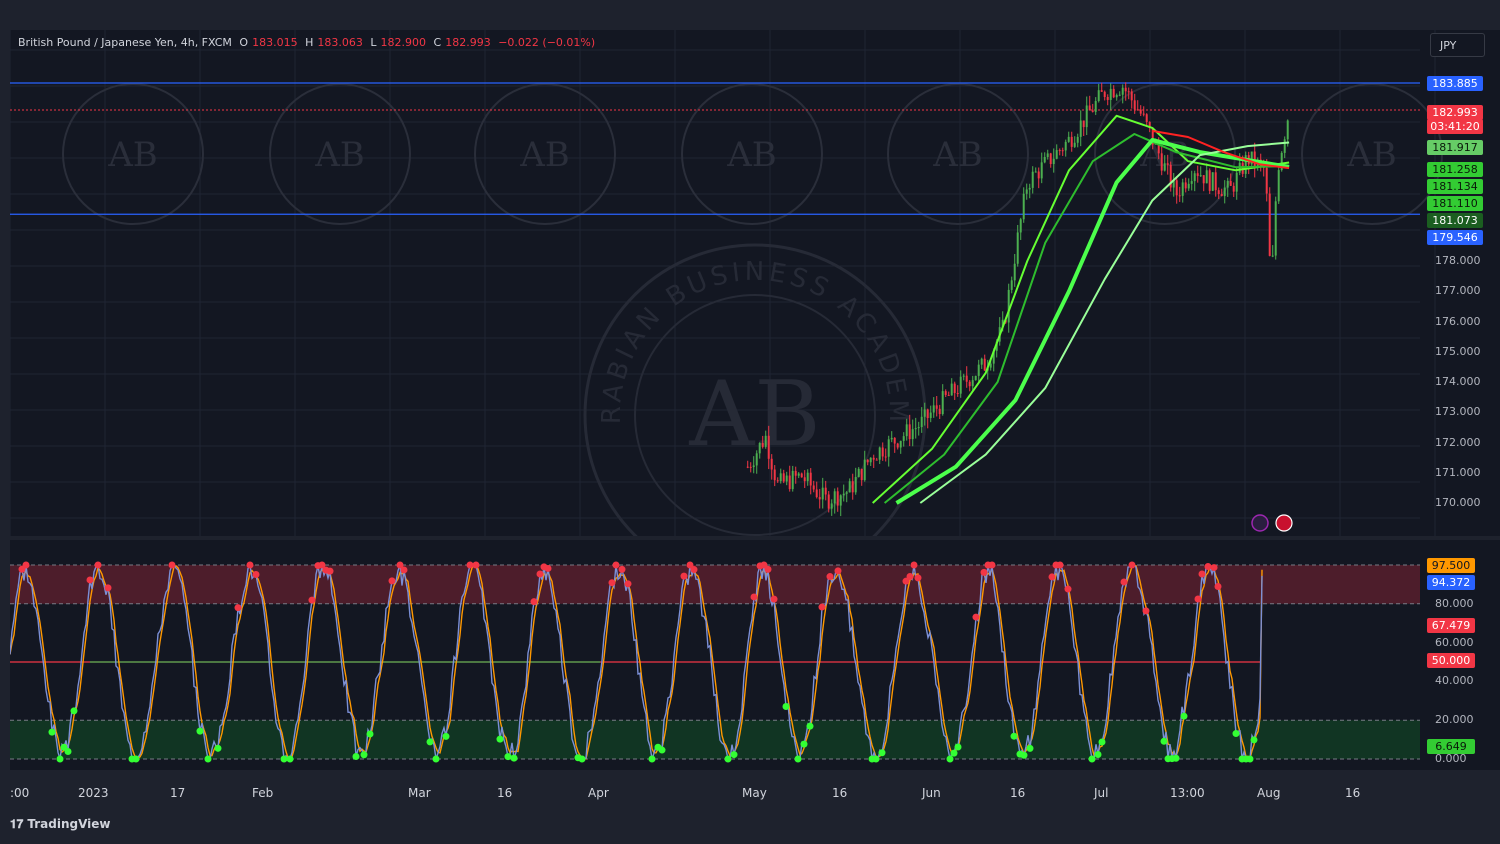 The height and width of the screenshot is (844, 1500). What do you see at coordinates (1451, 625) in the screenshot?
I see `oscillator-tag: 67.479` at bounding box center [1451, 625].